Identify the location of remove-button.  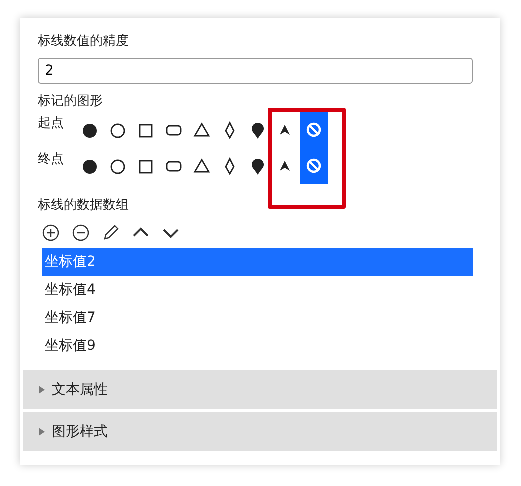
(81, 233).